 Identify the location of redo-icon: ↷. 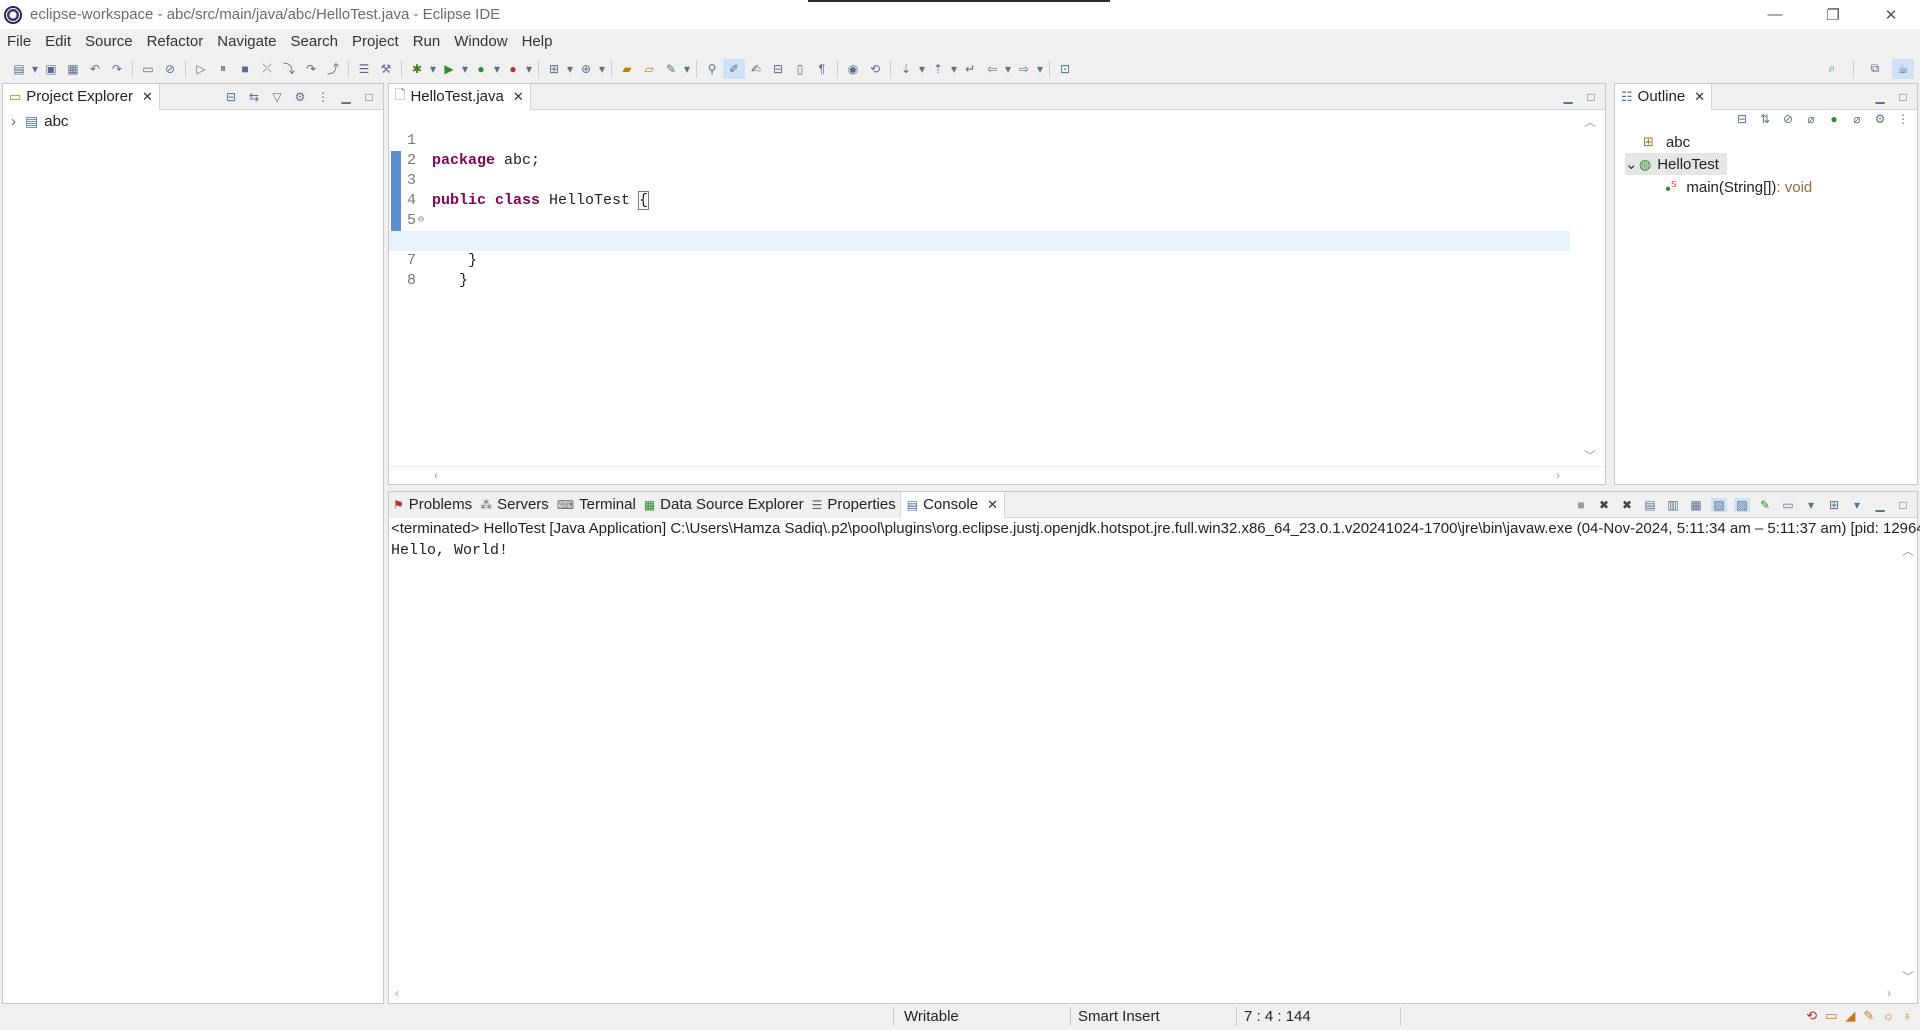
(117, 69).